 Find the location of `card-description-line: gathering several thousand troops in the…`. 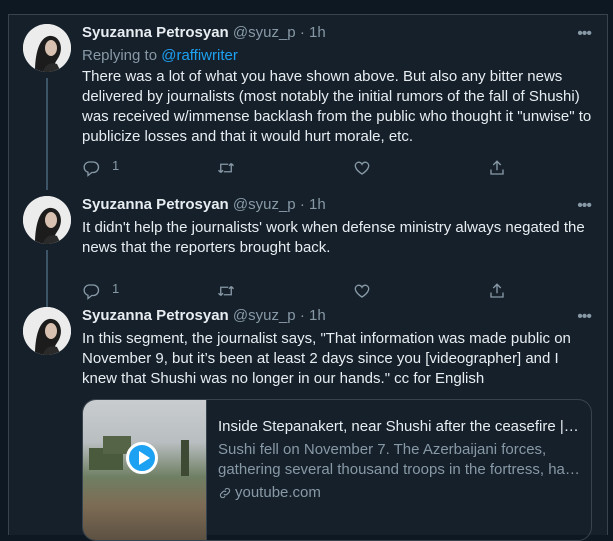

card-description-line: gathering several thousand troops in the… is located at coordinates (399, 469).